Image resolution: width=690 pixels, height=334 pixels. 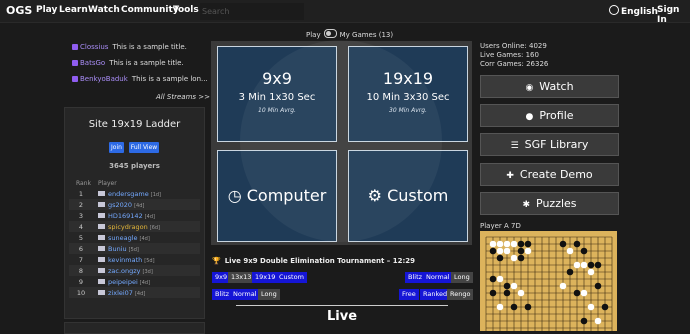 I want to click on quick-match-19x19: 19x19 10 Min 3x30 Sec 30 Min Avrg., so click(x=408, y=94).